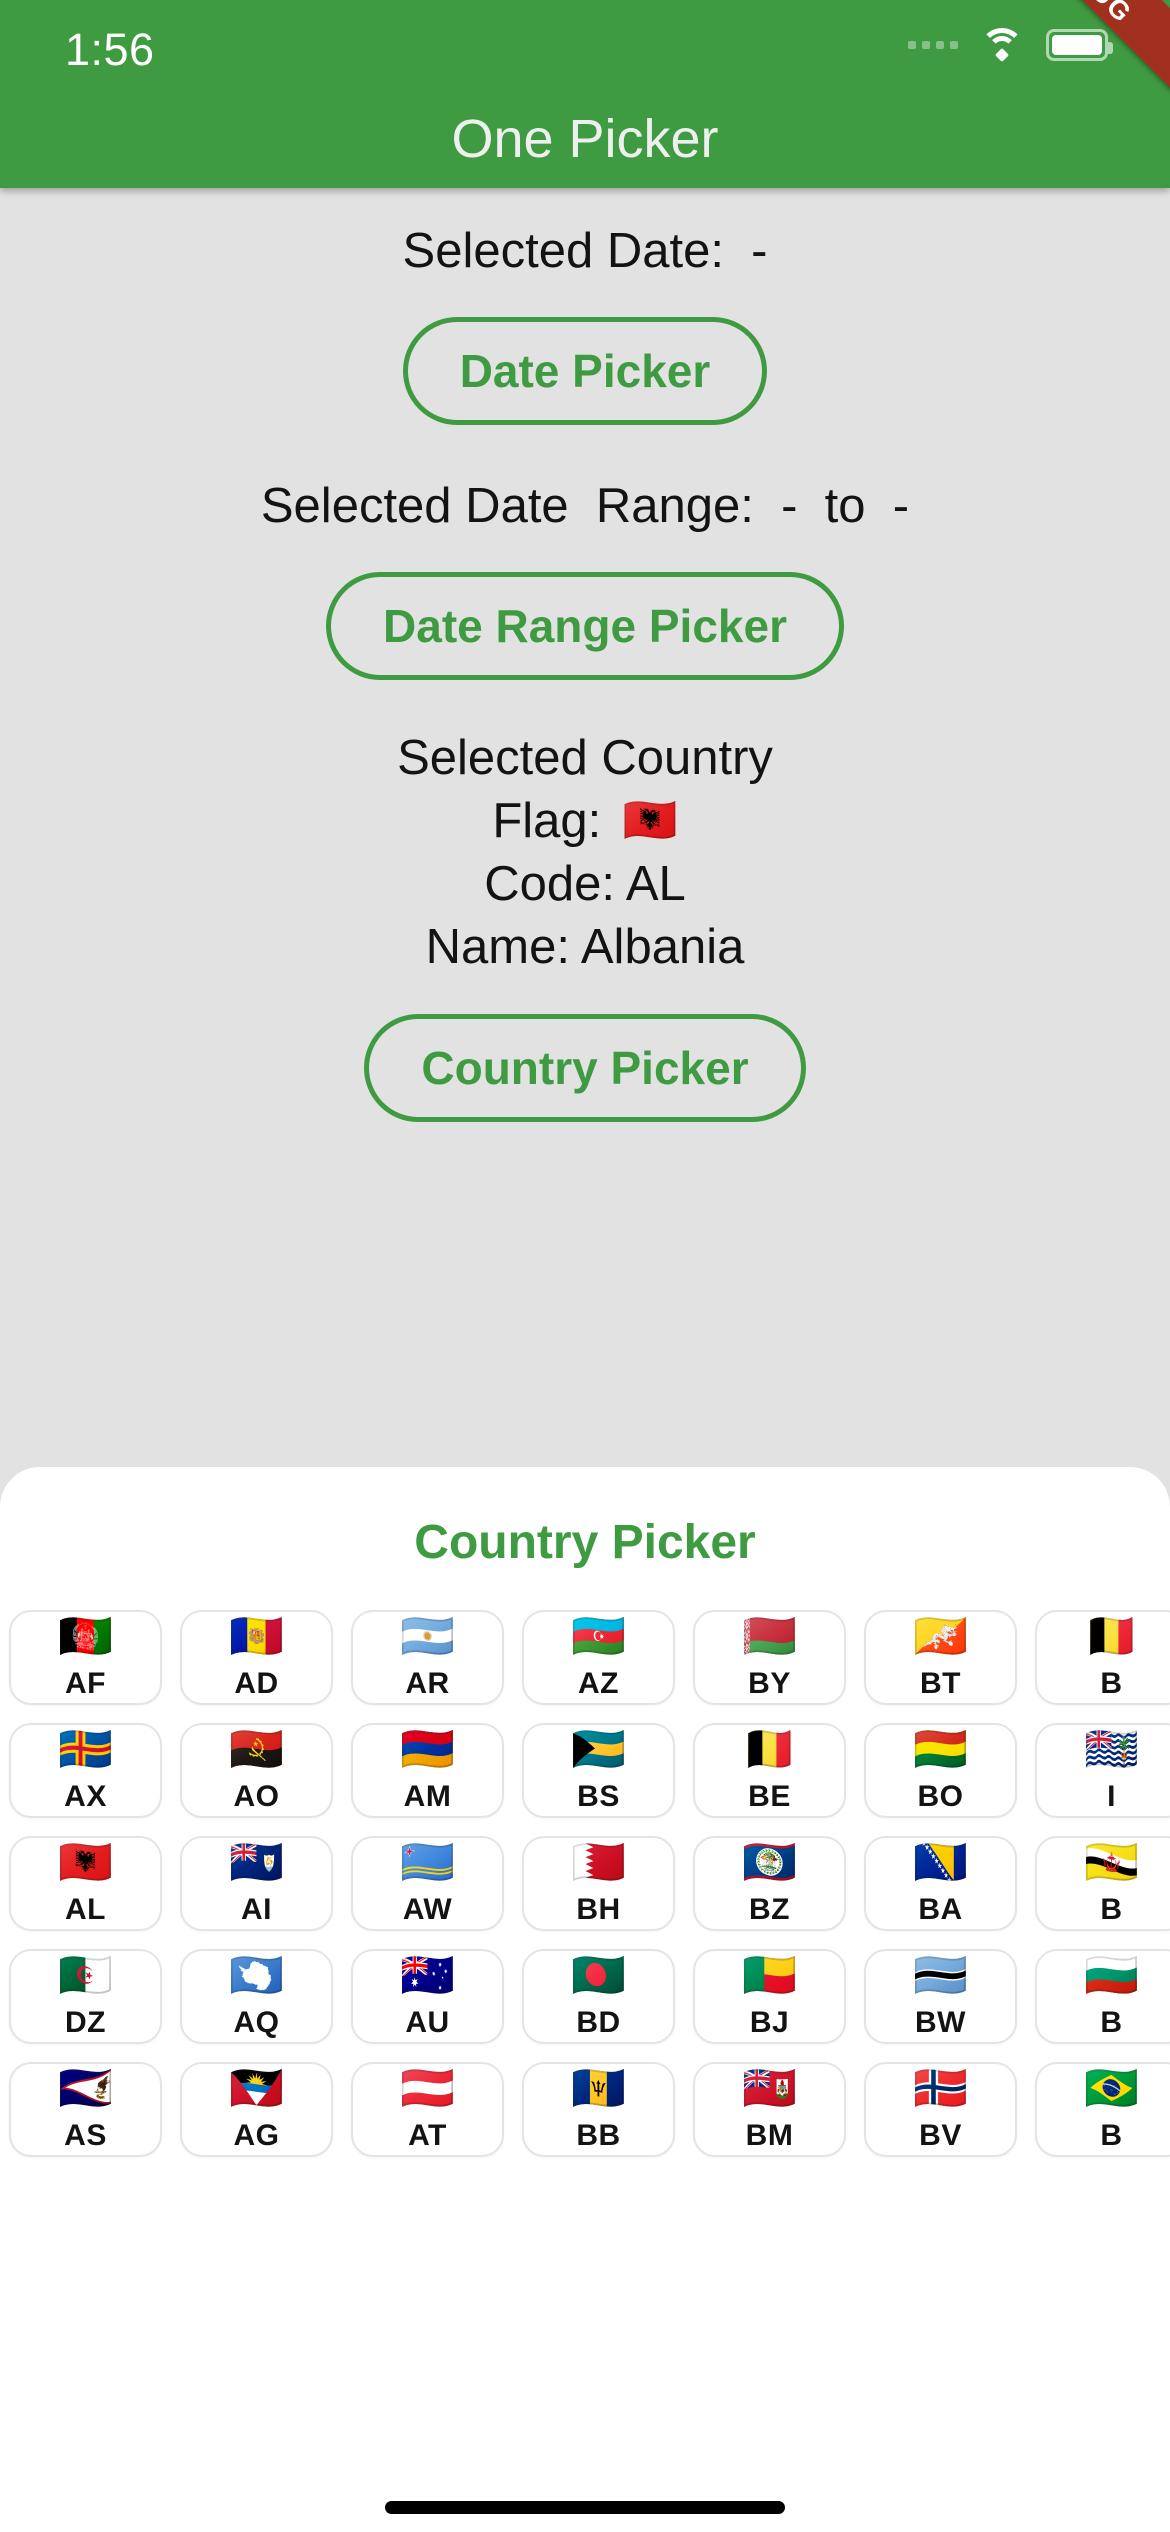  What do you see at coordinates (1111, 1975) in the screenshot?
I see `country-flag-icon: 🇧🇬` at bounding box center [1111, 1975].